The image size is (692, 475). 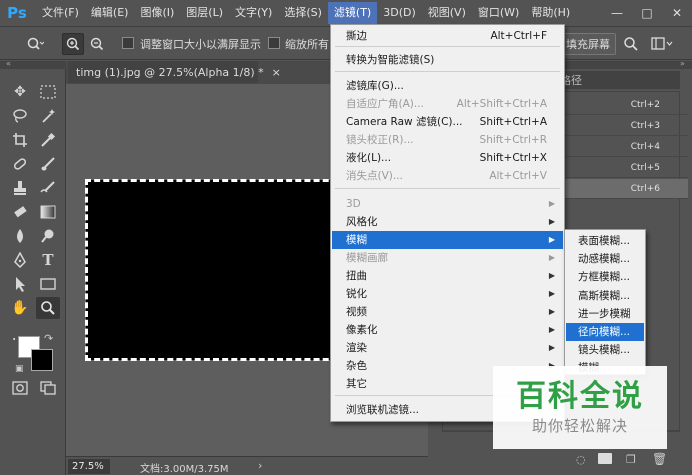 I want to click on resize-windows-label: 调整窗口大小以满屏显示, so click(x=200, y=44).